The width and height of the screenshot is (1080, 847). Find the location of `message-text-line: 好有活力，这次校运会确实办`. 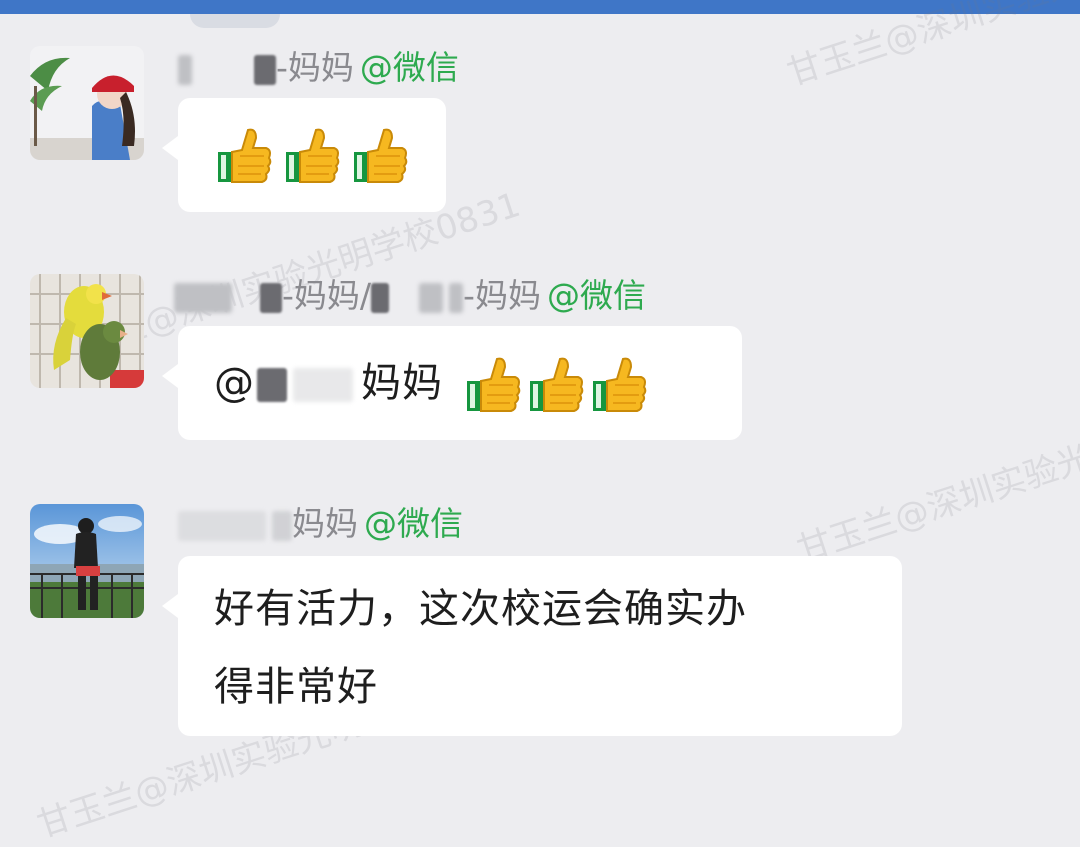

message-text-line: 好有活力，这次校运会确实办 is located at coordinates (480, 609).